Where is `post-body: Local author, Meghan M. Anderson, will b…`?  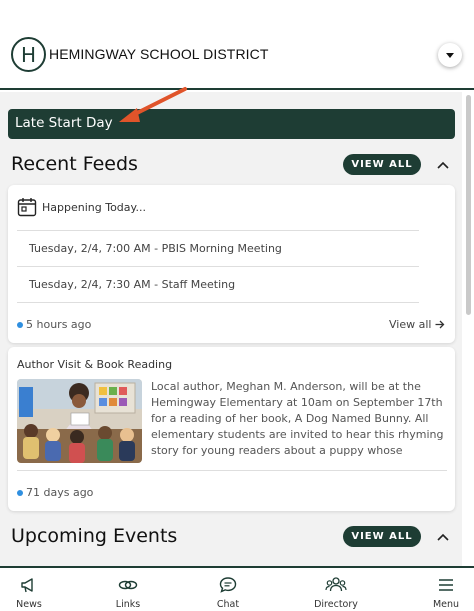
post-body: Local author, Meghan M. Anderson, will b… is located at coordinates (297, 418).